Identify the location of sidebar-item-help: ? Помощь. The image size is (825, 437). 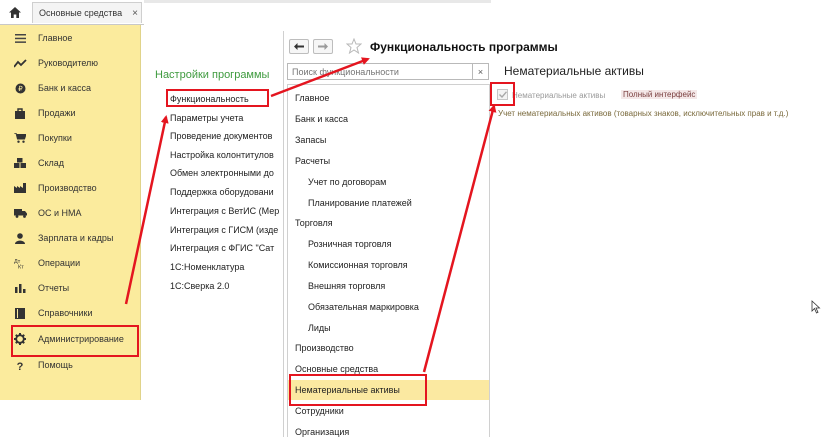
(70, 365).